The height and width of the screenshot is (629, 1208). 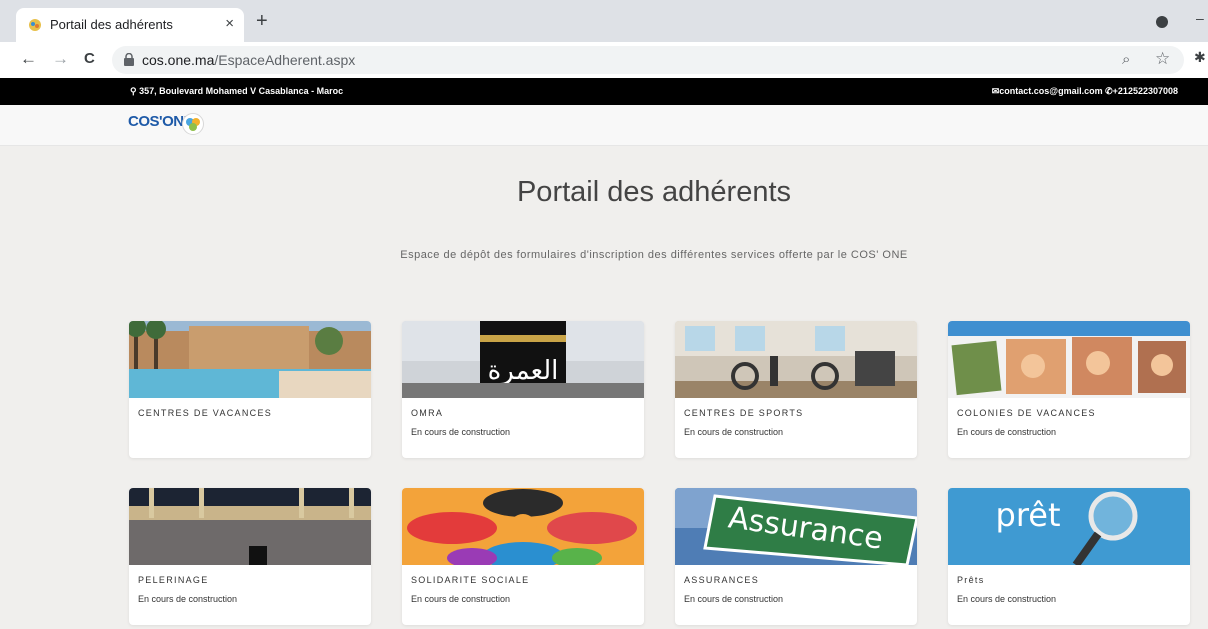 I want to click on reload-button: C, so click(x=89, y=59).